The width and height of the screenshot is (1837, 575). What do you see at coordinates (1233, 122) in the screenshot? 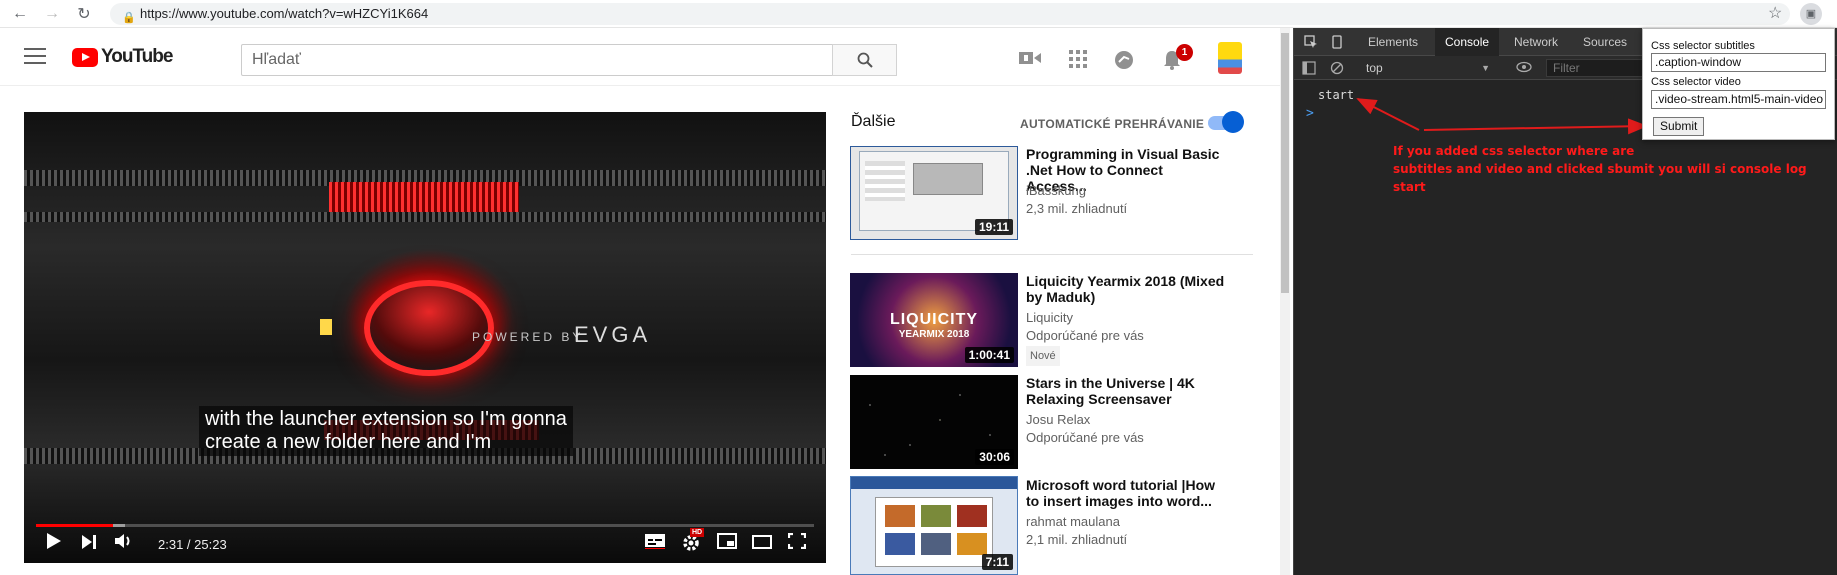
I see `autoplay-toggle-knob` at bounding box center [1233, 122].